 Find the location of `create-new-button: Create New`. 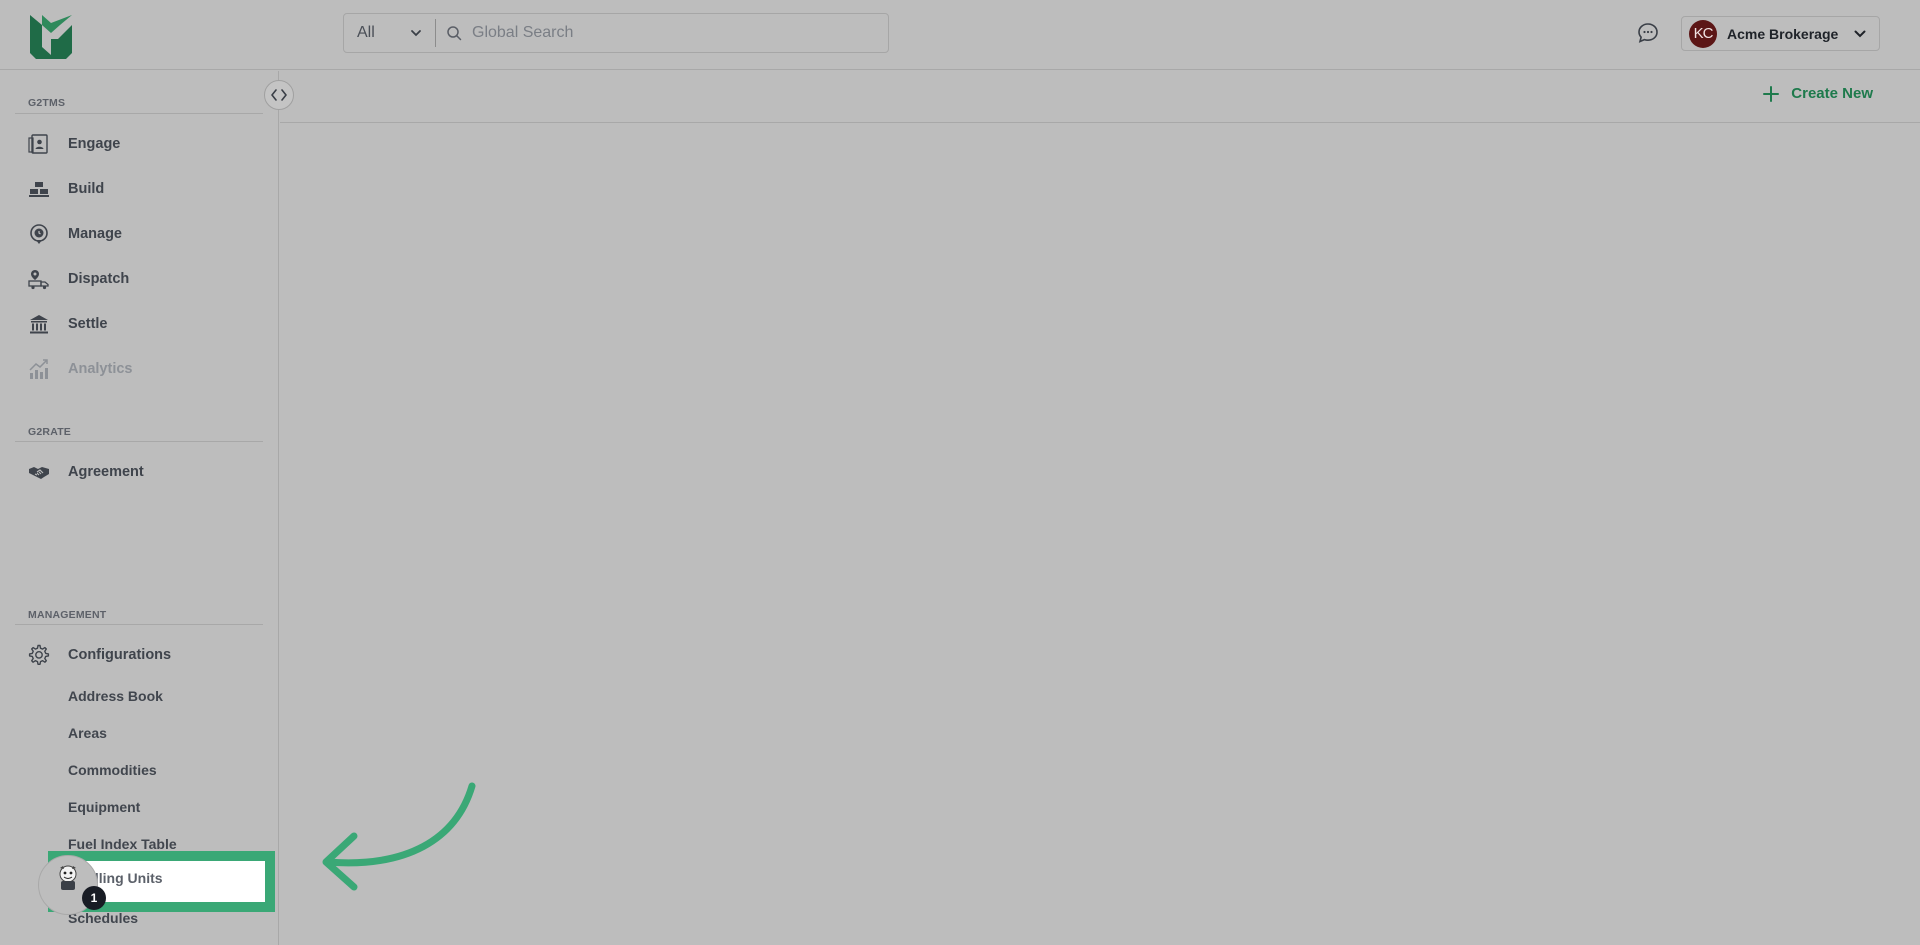

create-new-button: Create New is located at coordinates (1818, 93).